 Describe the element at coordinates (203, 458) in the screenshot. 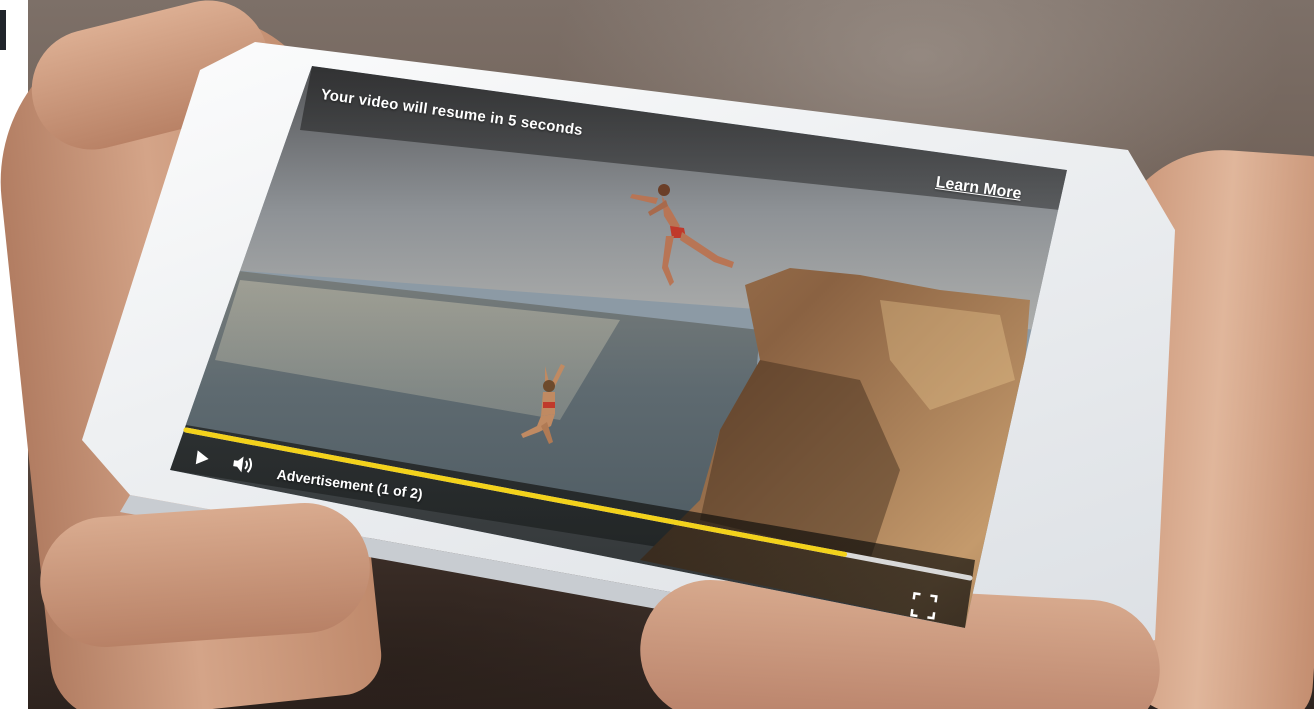

I see `play-icon` at that location.